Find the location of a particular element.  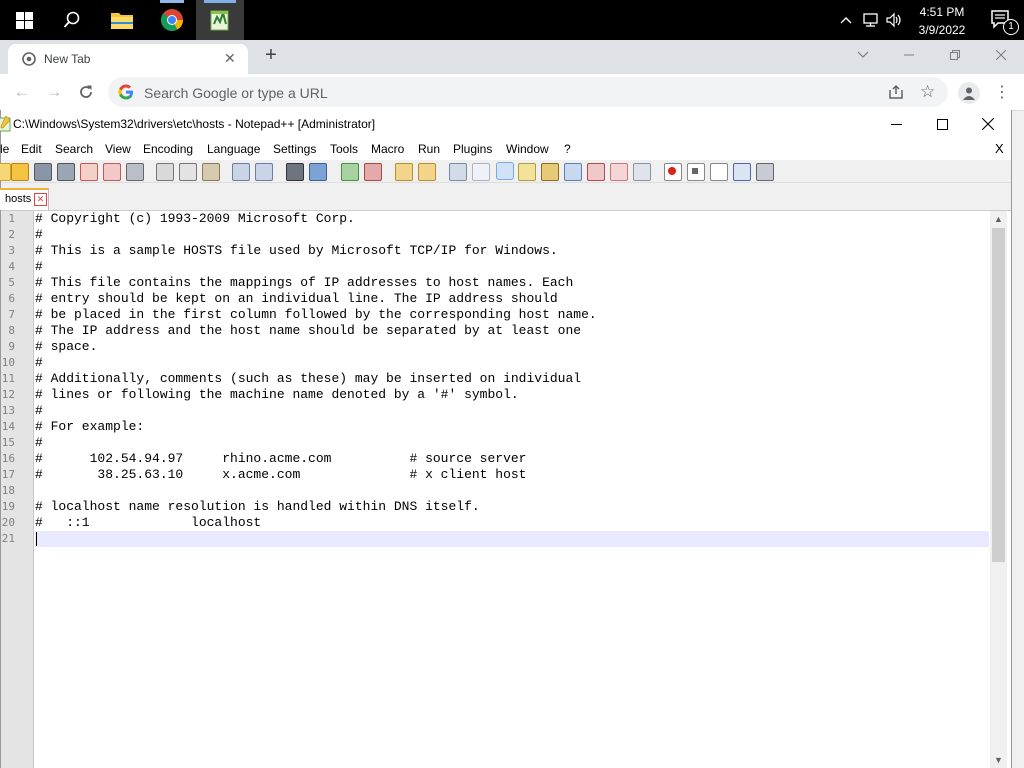

network-button is located at coordinates (870, 20).